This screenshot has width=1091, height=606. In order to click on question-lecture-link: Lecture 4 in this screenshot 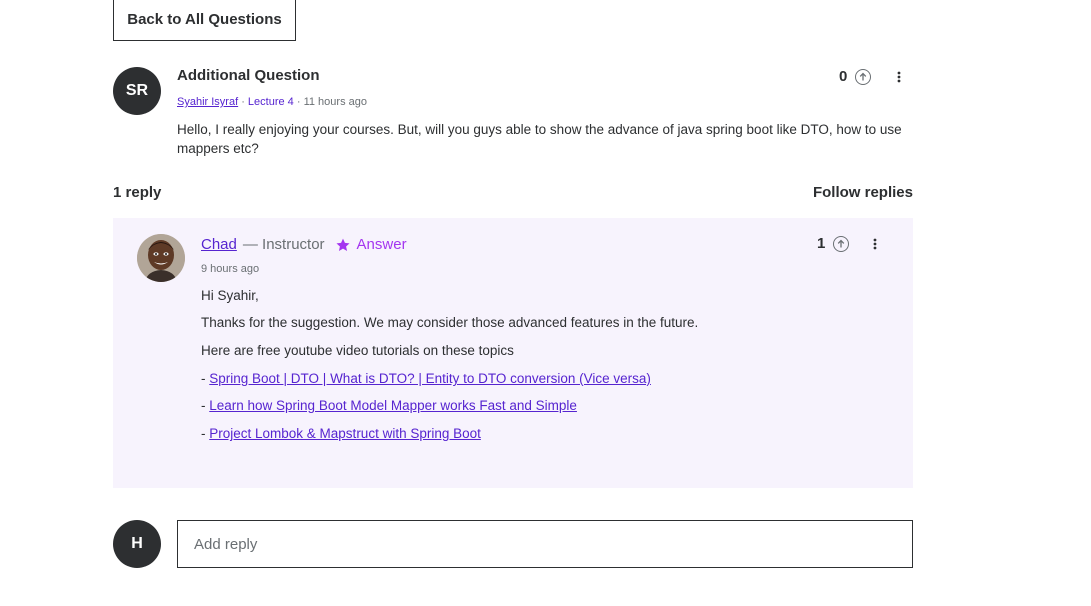, I will do `click(271, 102)`.